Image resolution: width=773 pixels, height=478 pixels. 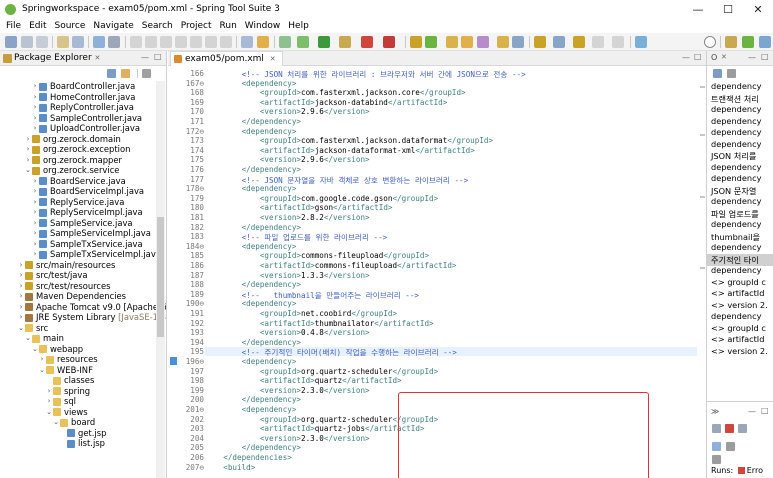 I want to click on outline-item: 트랜잭션 처리, so click(x=735, y=99).